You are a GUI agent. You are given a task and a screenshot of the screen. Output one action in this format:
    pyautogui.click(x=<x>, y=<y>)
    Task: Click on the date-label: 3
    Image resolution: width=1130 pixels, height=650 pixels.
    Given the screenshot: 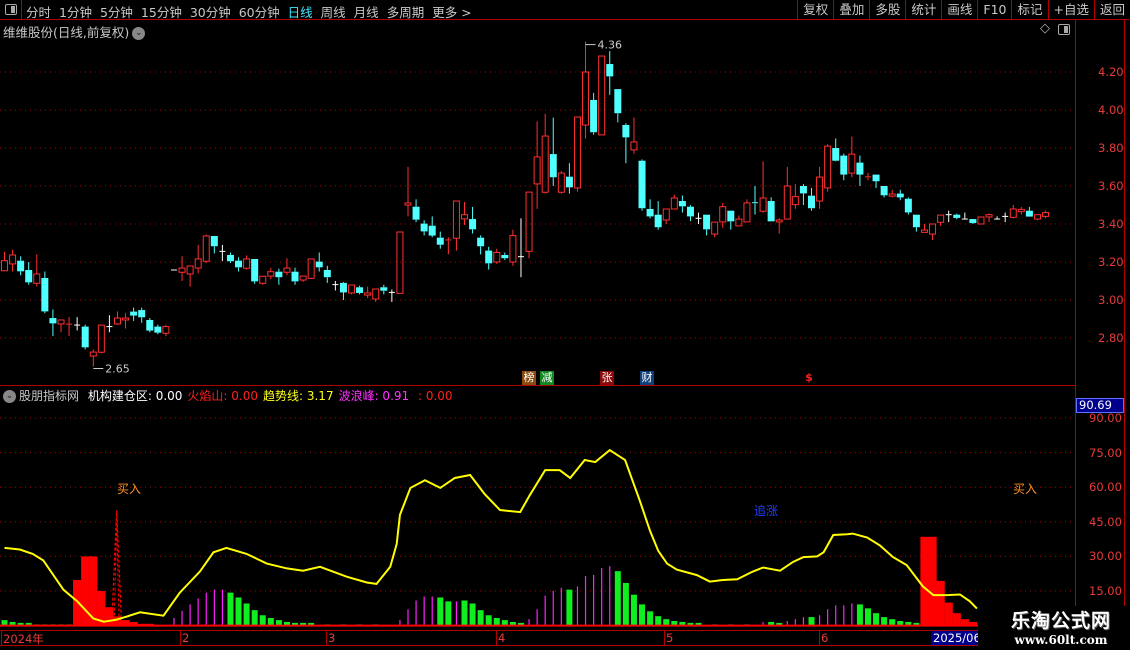 What is the action you would take?
    pyautogui.click(x=332, y=638)
    